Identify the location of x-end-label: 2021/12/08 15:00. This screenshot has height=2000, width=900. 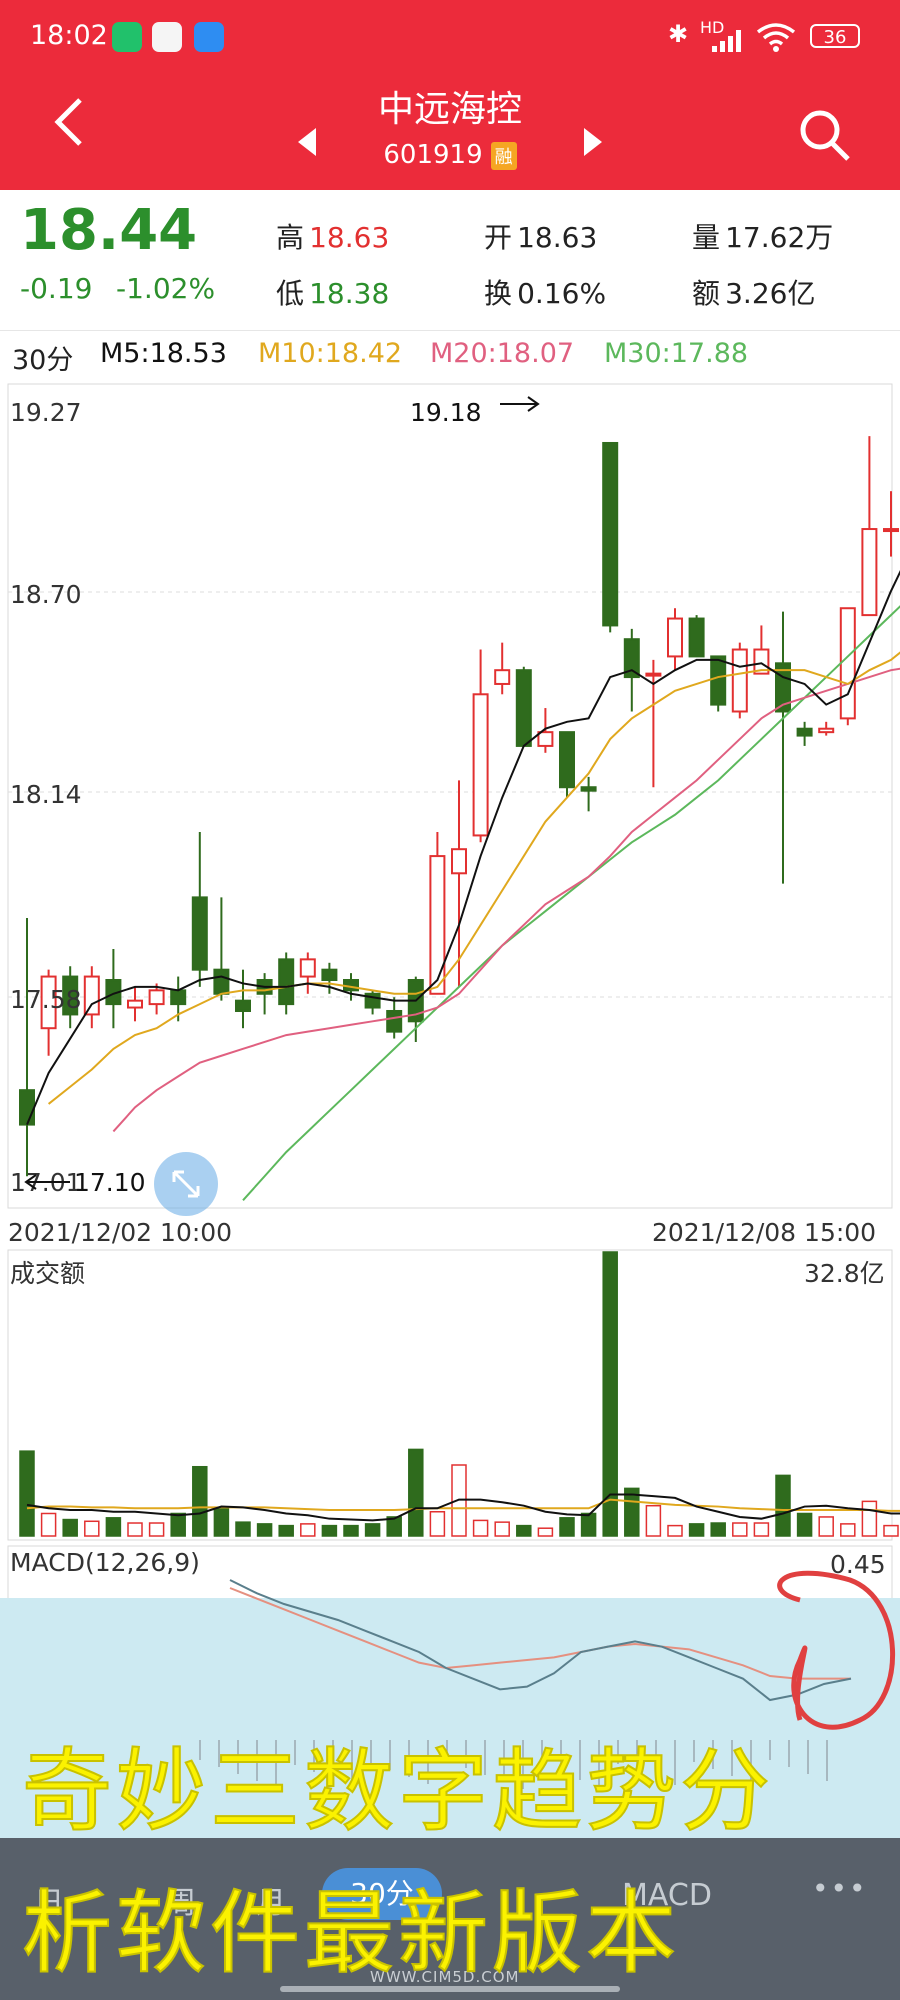
(764, 1232).